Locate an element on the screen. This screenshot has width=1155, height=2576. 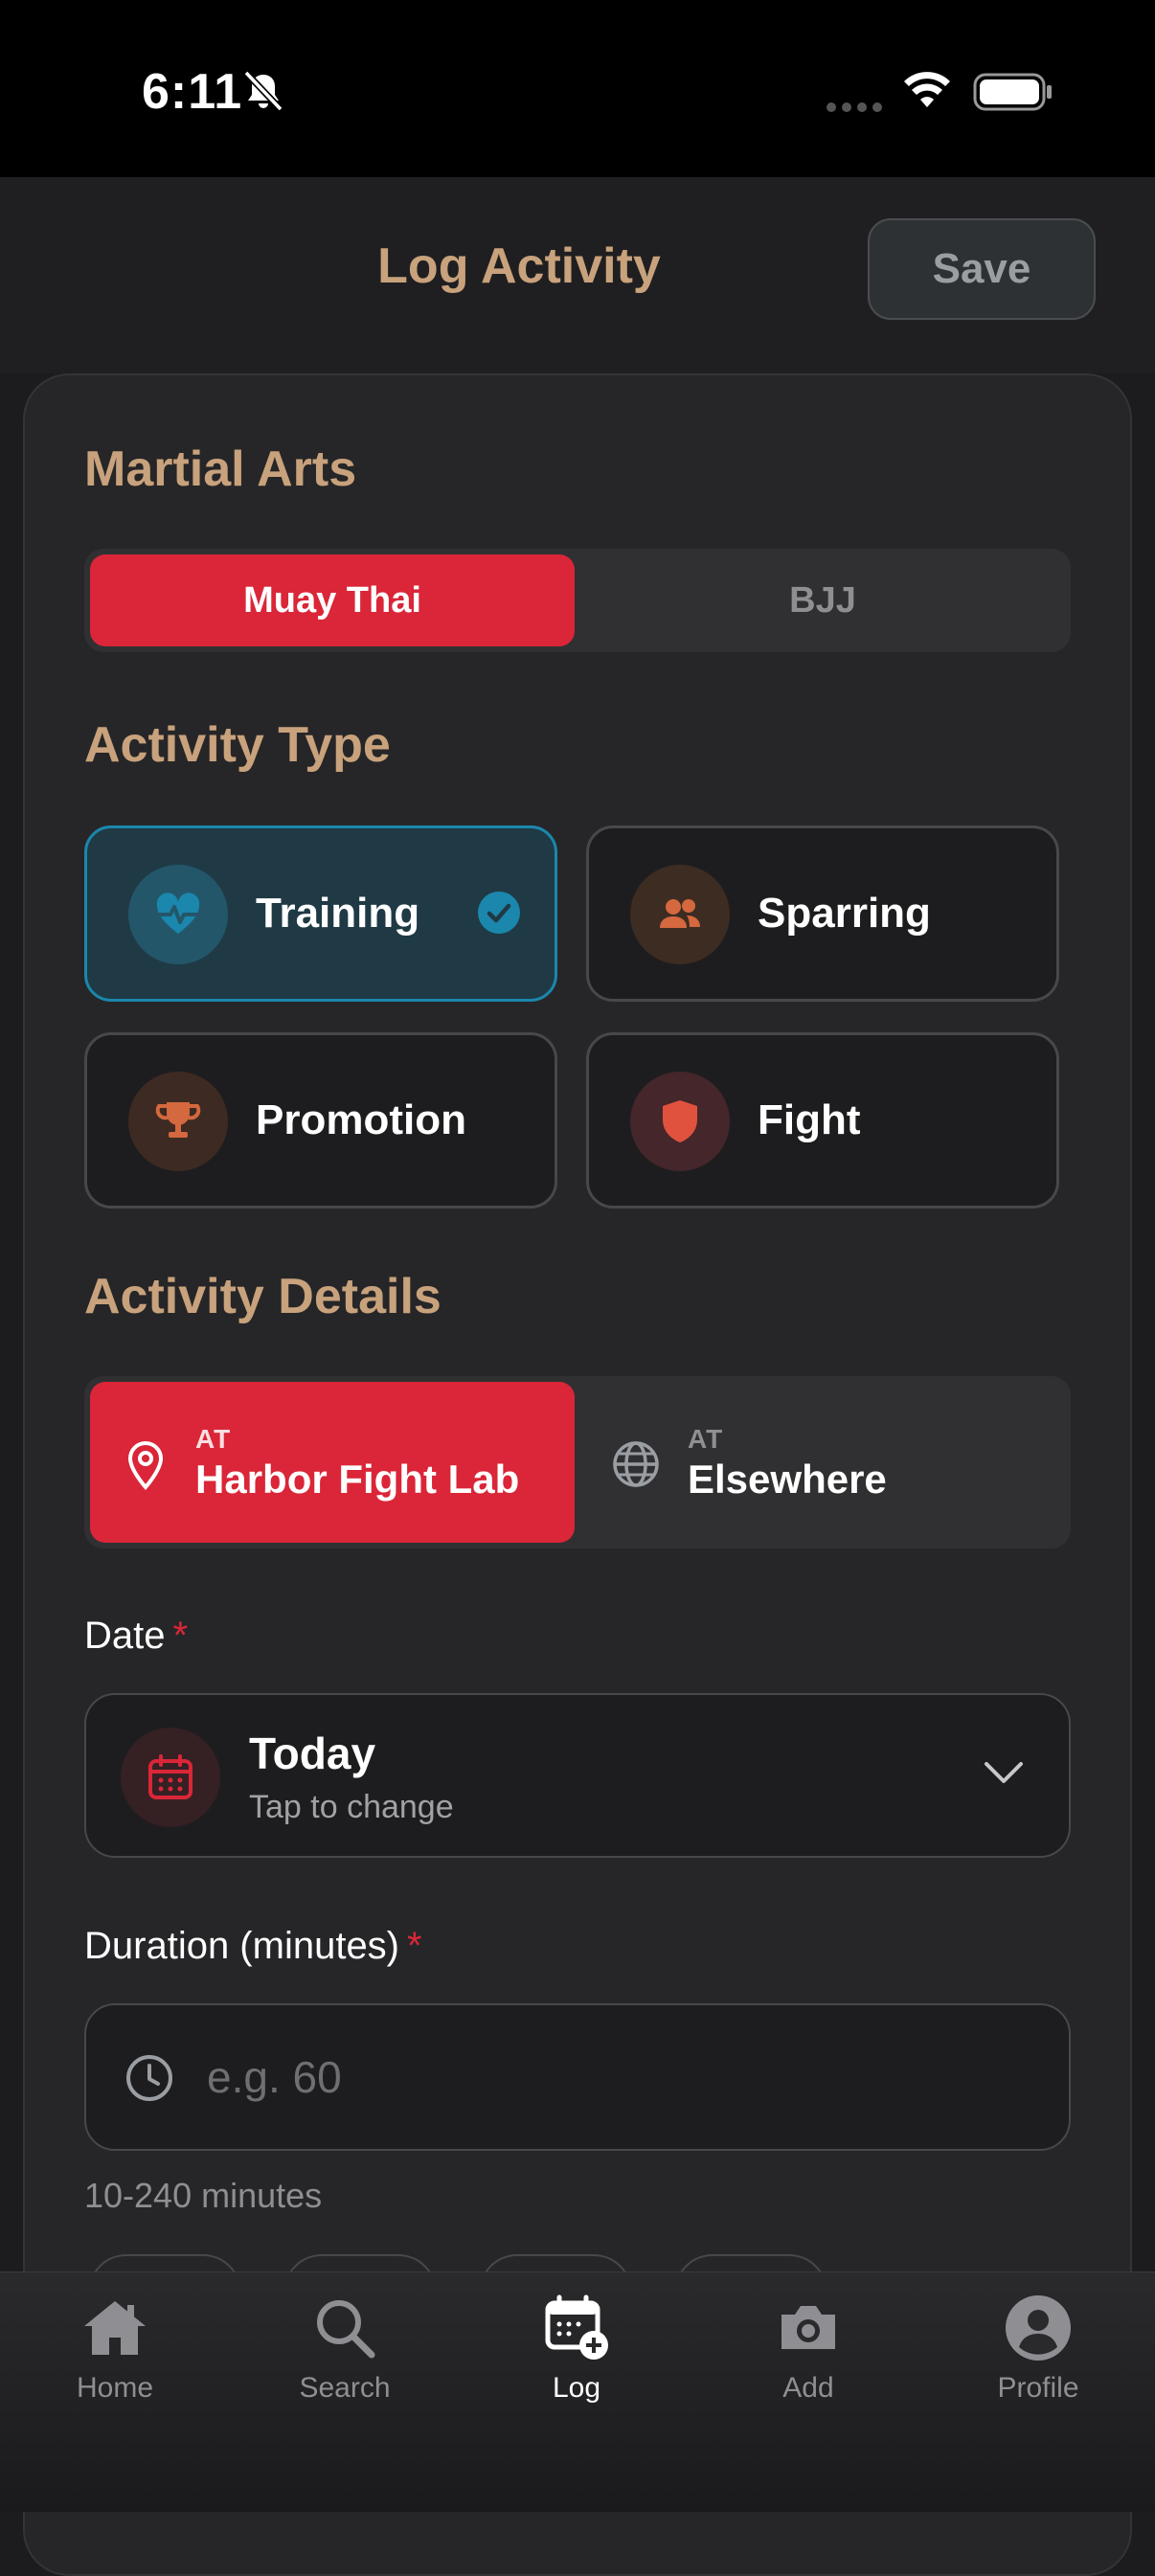
status-time: 6:11 is located at coordinates (192, 92).